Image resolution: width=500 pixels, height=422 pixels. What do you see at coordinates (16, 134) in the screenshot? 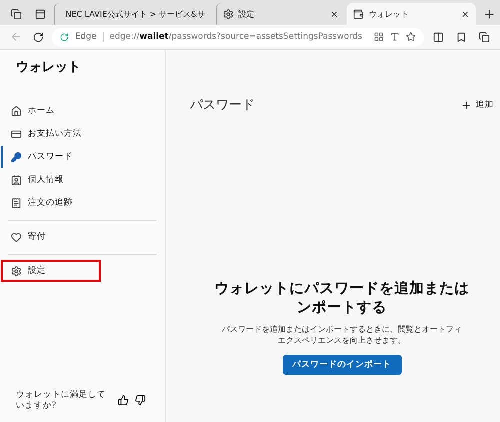
I see `card-icon` at bounding box center [16, 134].